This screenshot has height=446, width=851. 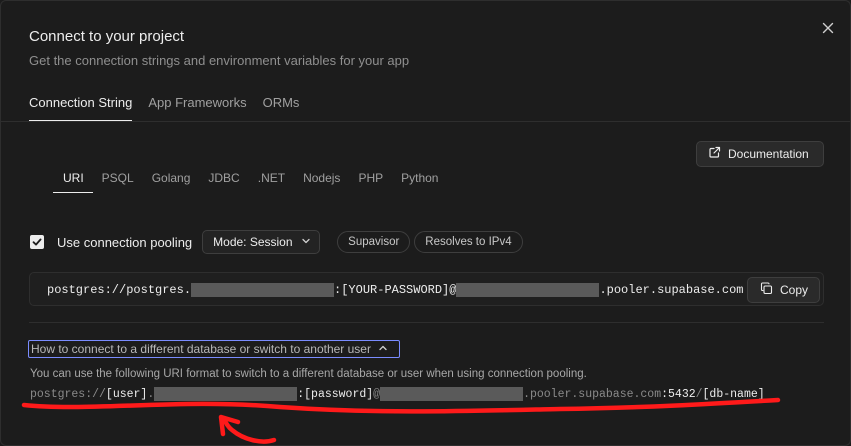 I want to click on external-link-icon, so click(x=714, y=154).